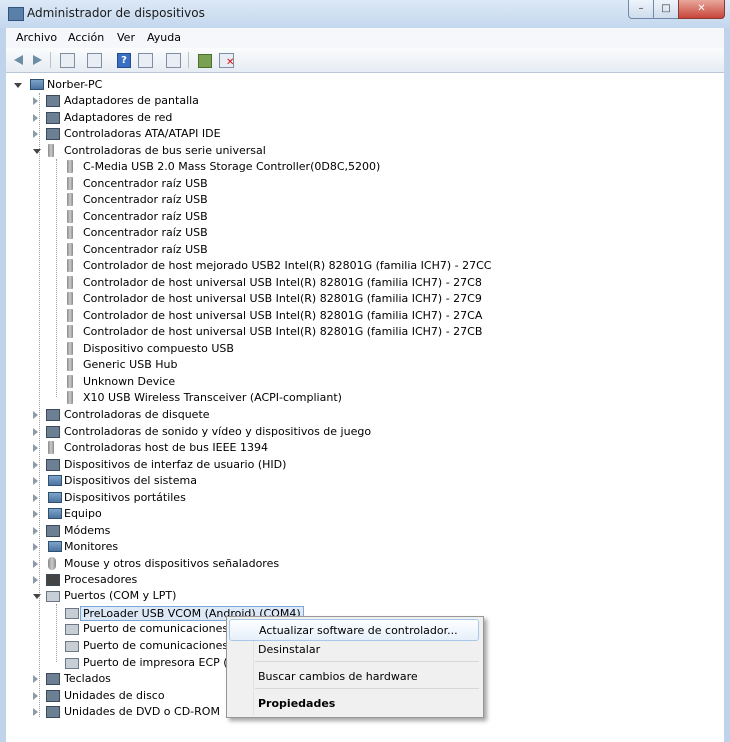 Image resolution: width=730 pixels, height=742 pixels. Describe the element at coordinates (53, 118) in the screenshot. I see `network-adapter-icon` at that location.